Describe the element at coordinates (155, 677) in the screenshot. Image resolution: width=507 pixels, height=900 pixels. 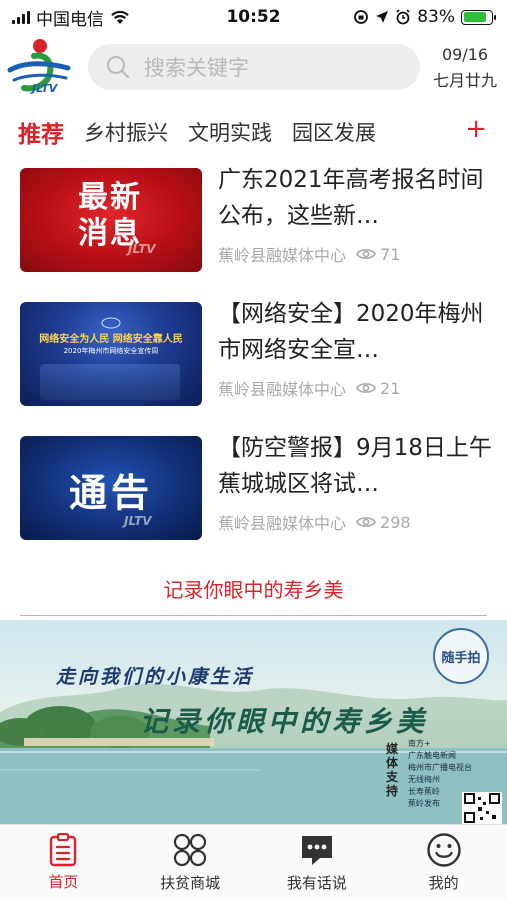
I see `banner-slogan: 走向我们的小康生活` at that location.